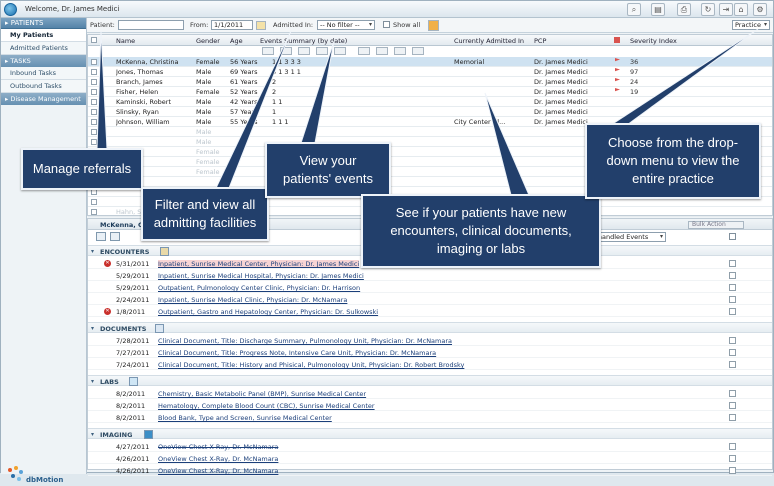 Image resolution: width=774 pixels, height=486 pixels. Describe the element at coordinates (433, 25) in the screenshot. I see `referral-icon` at that location.